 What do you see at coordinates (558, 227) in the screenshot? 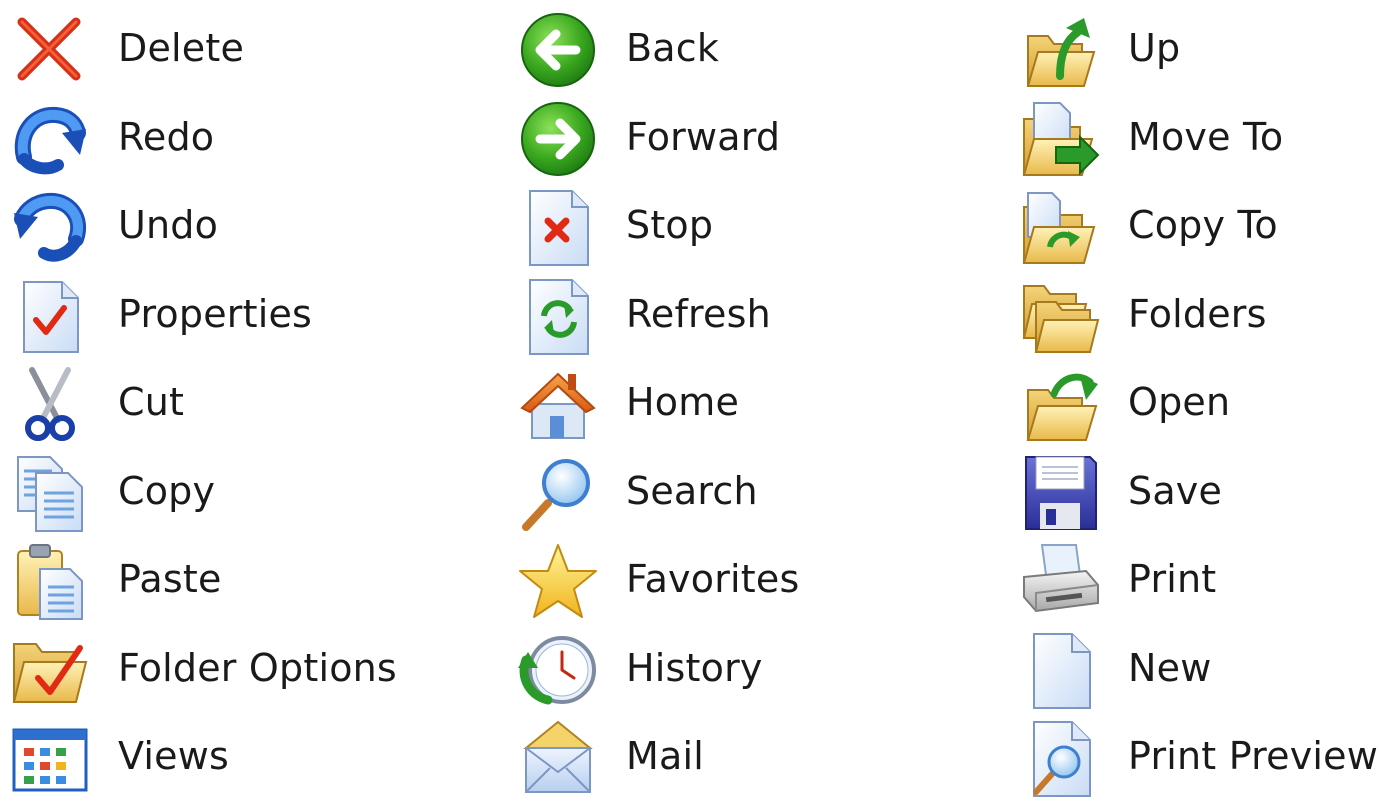
I see `stop-icon` at bounding box center [558, 227].